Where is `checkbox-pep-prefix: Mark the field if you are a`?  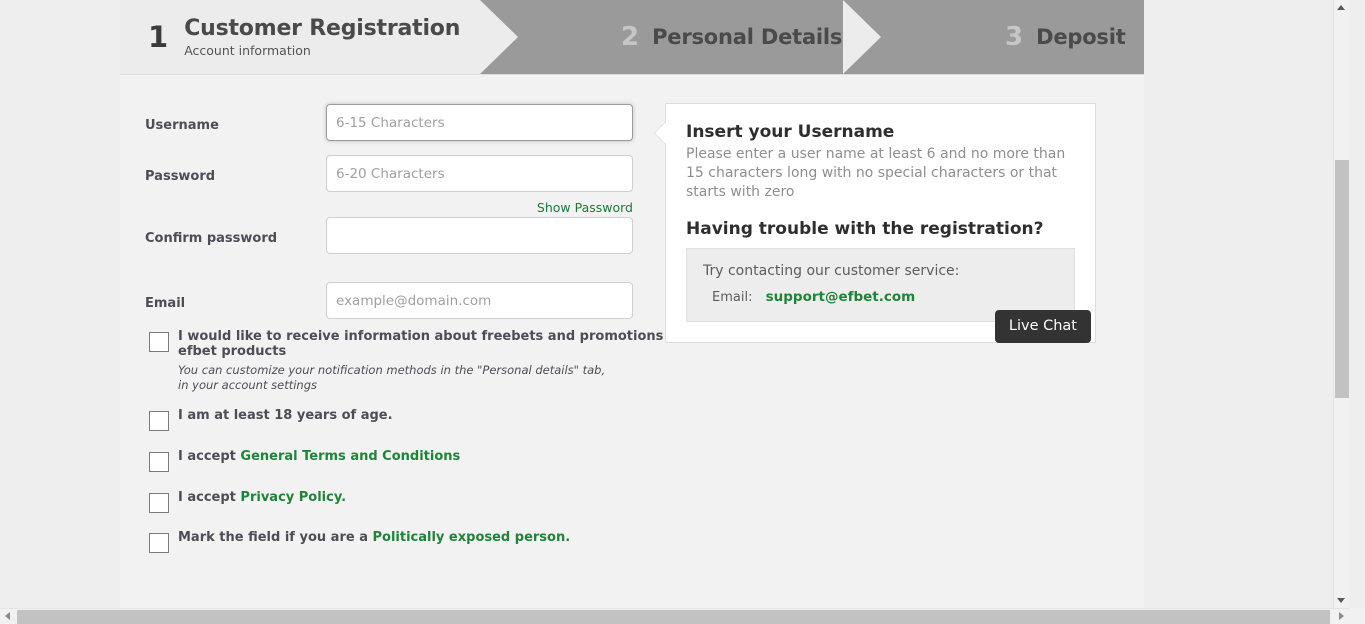 checkbox-pep-prefix: Mark the field if you are a is located at coordinates (275, 538).